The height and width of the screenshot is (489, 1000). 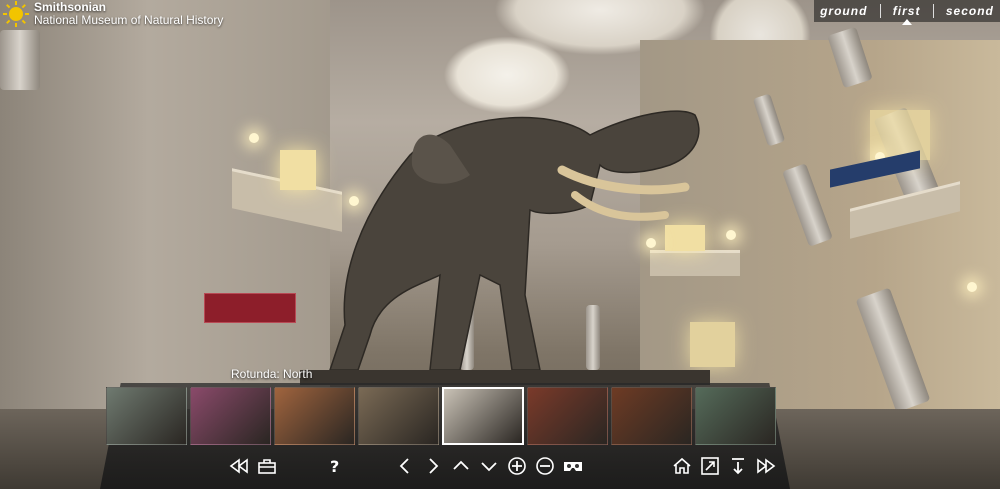 I want to click on left-icon, so click(x=405, y=466).